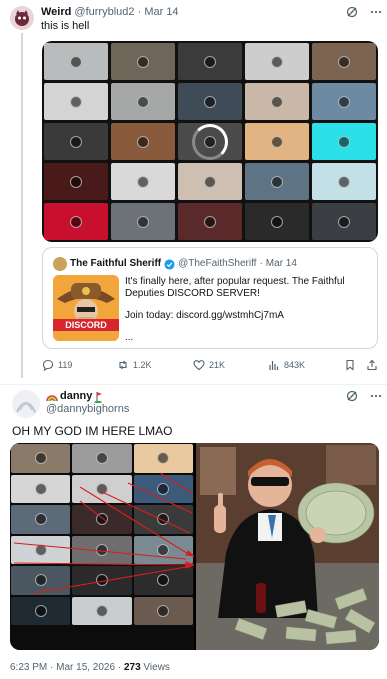 The image size is (387, 679). Describe the element at coordinates (48, 365) in the screenshot. I see `reply-icon` at that location.